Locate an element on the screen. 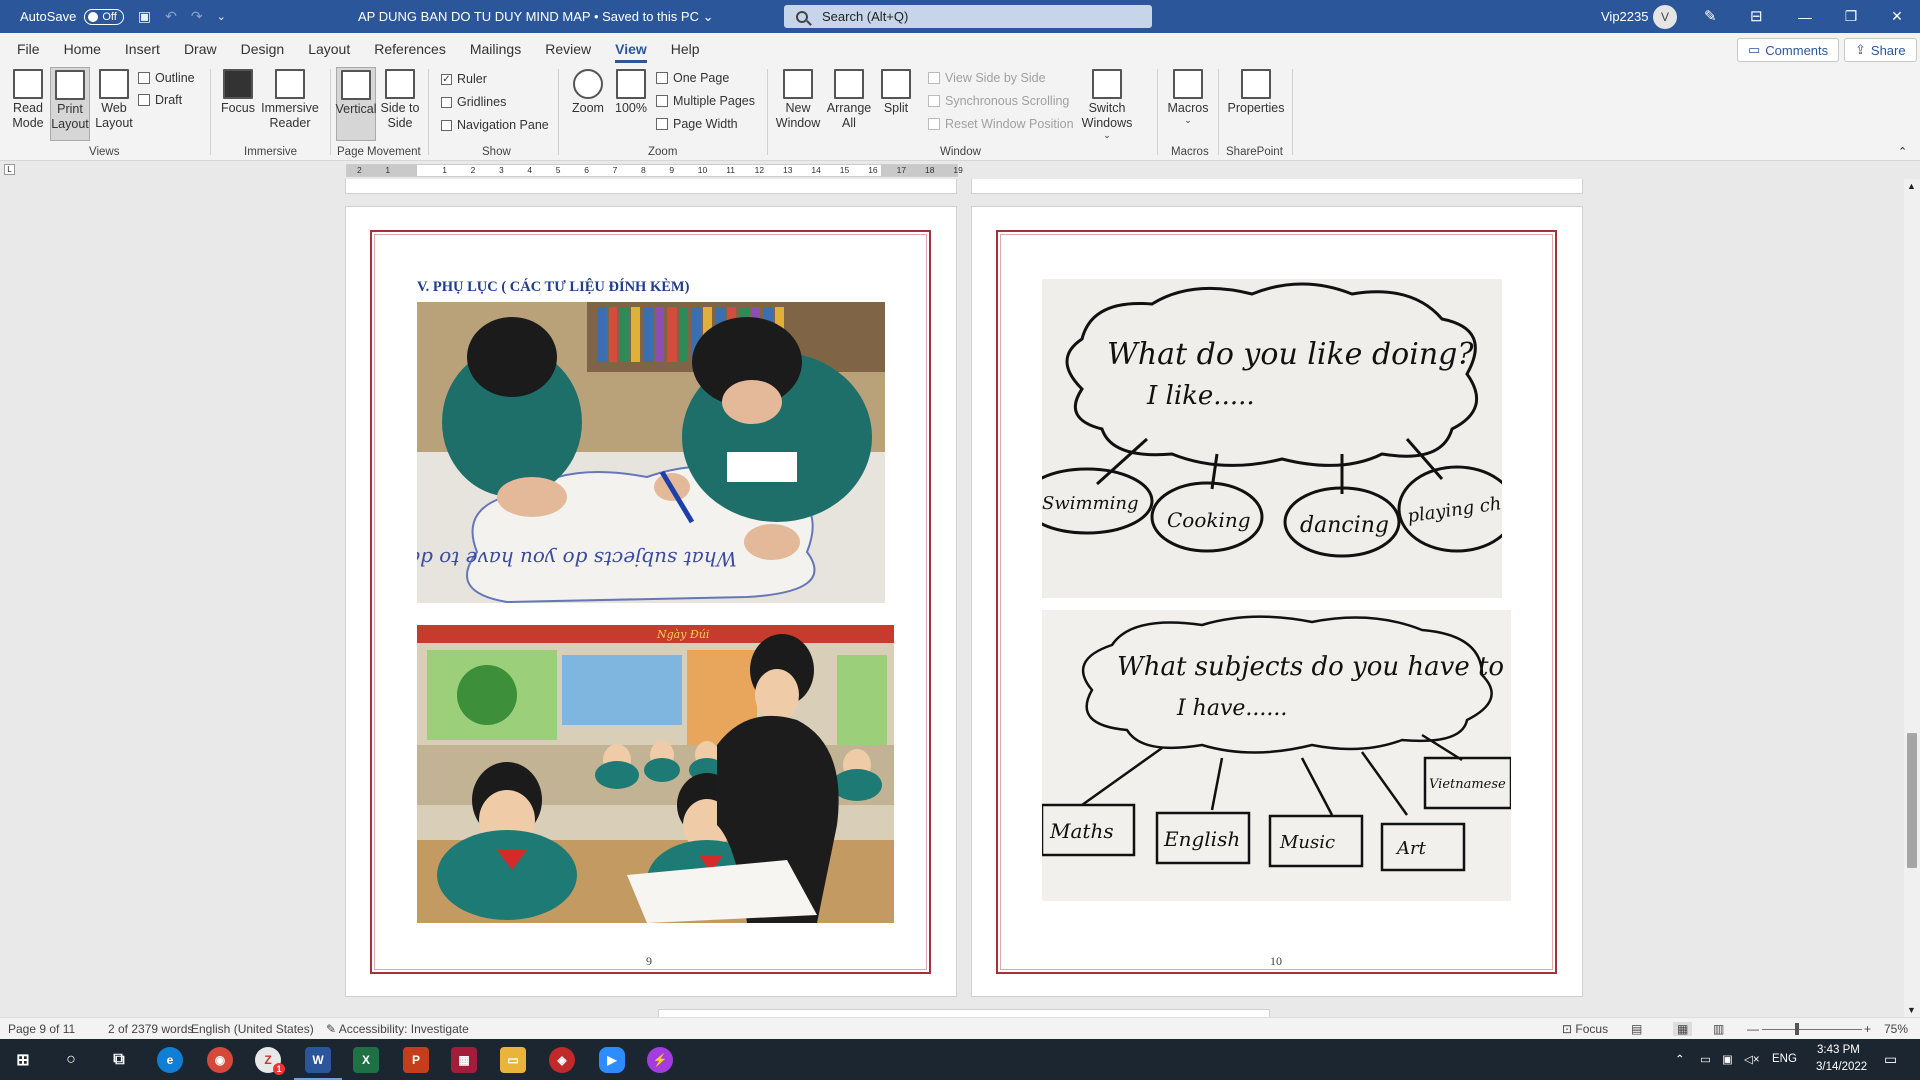  zoom-button: Zoom is located at coordinates (588, 92).